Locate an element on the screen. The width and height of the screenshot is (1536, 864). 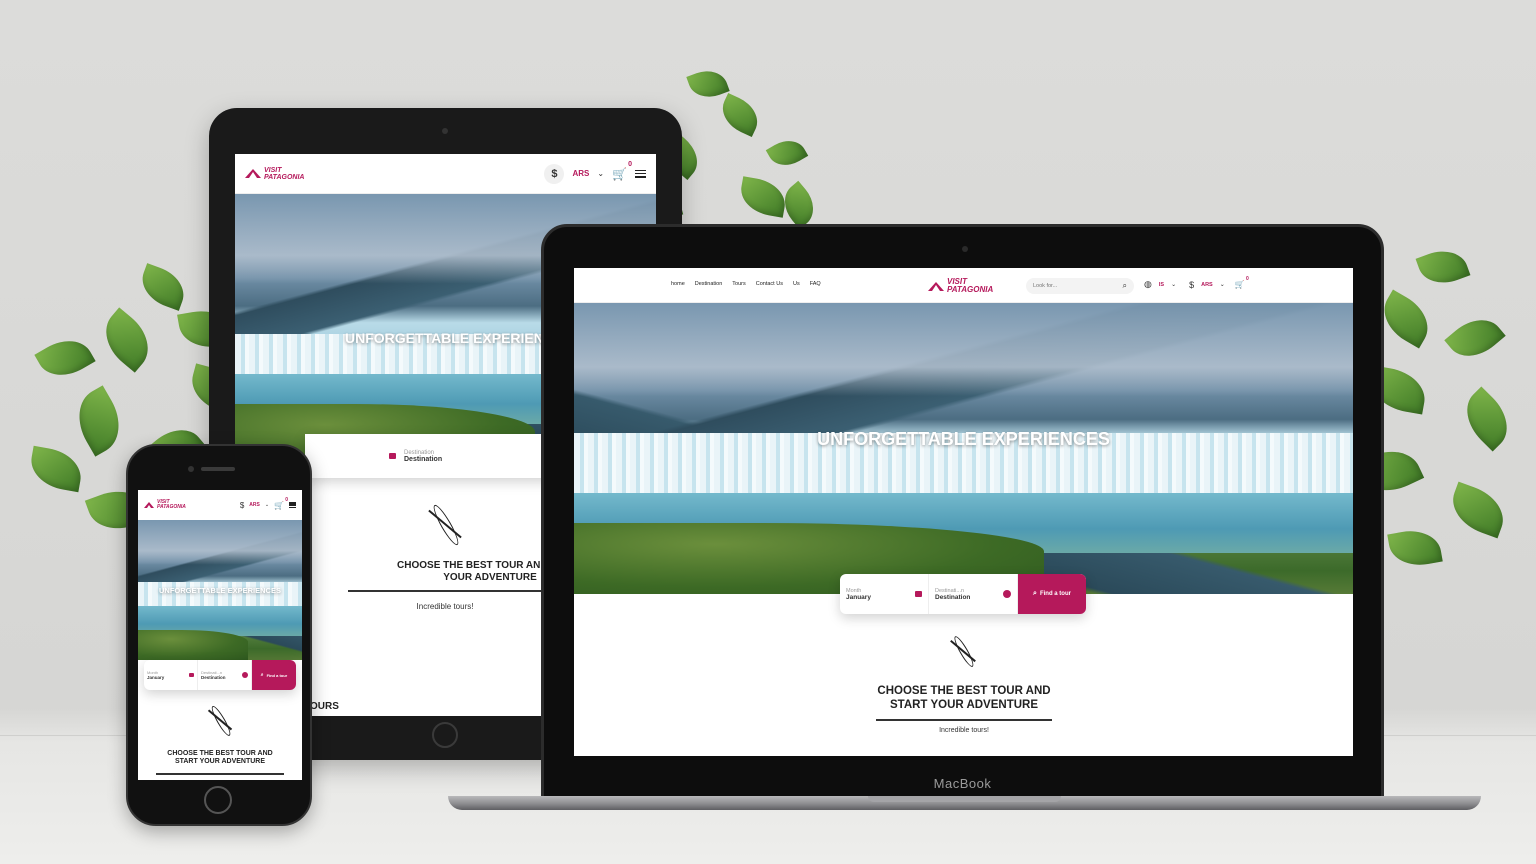
phone-hero: UNFORGETTABLE EXPERIENCES is located at coordinates (220, 590).